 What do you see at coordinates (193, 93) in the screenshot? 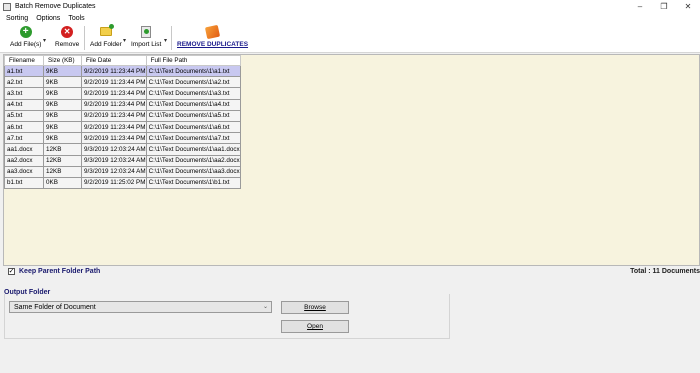
I see `cell-full-path: C:\1\Text Documents\1\a3.txt` at bounding box center [193, 93].